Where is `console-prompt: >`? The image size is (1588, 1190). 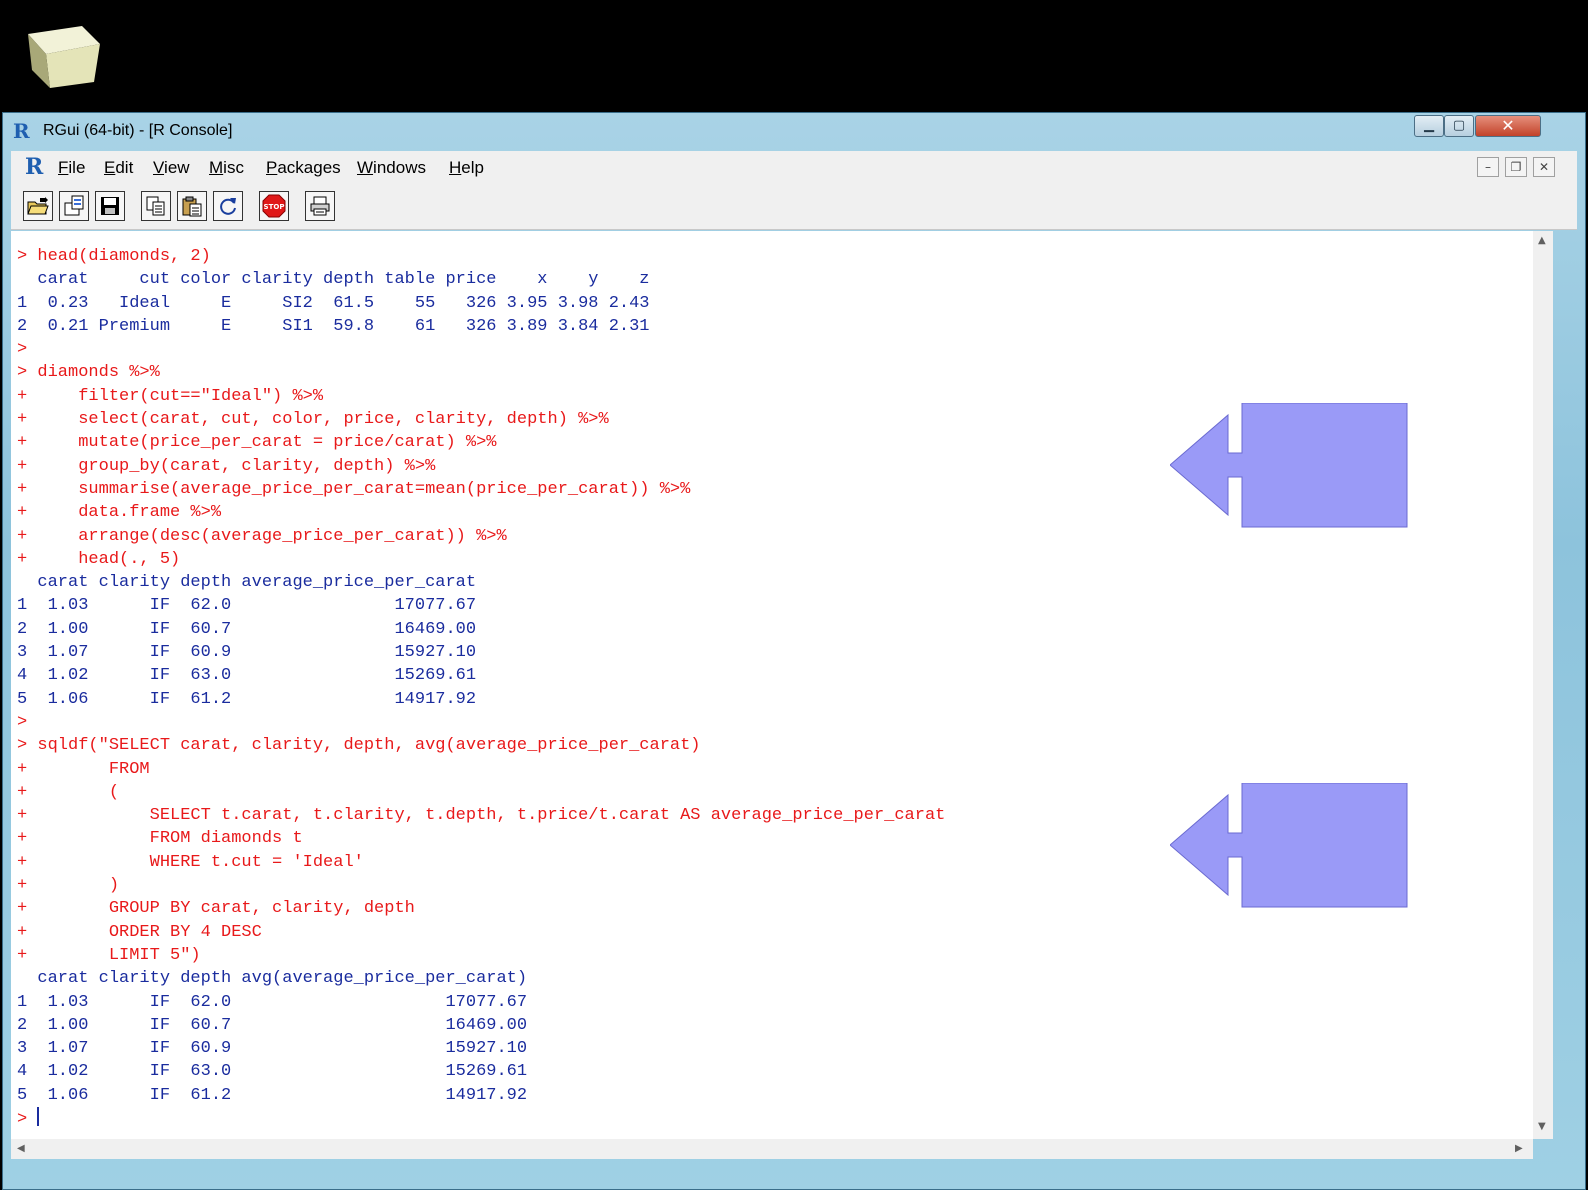
console-prompt: > is located at coordinates (27, 1119).